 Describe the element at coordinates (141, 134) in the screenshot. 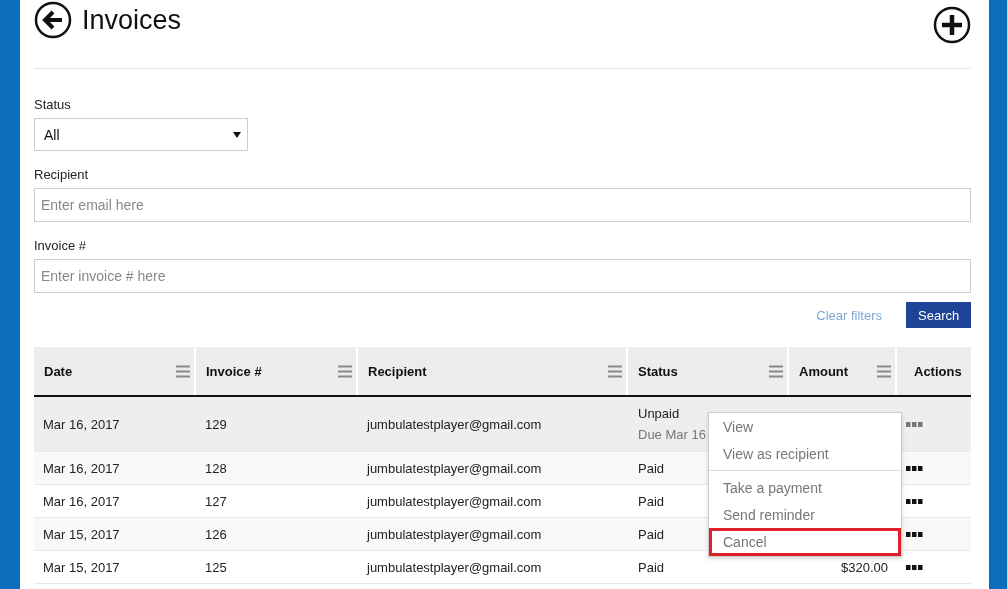

I see `status-select: All` at that location.